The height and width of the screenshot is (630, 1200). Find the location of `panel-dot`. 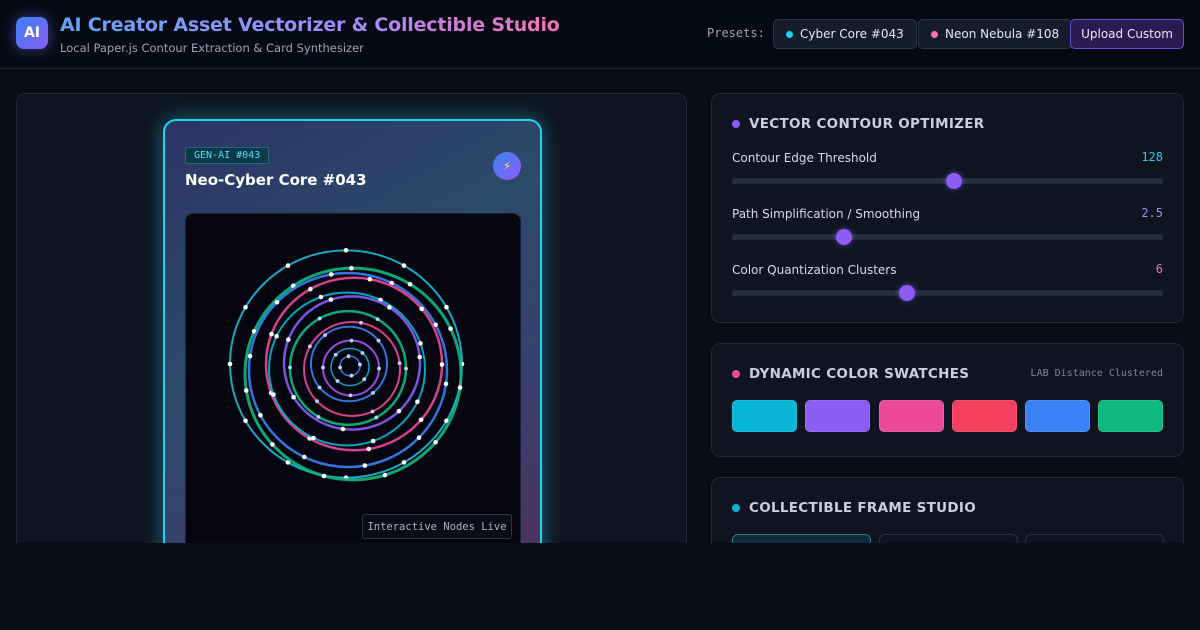

panel-dot is located at coordinates (736, 124).